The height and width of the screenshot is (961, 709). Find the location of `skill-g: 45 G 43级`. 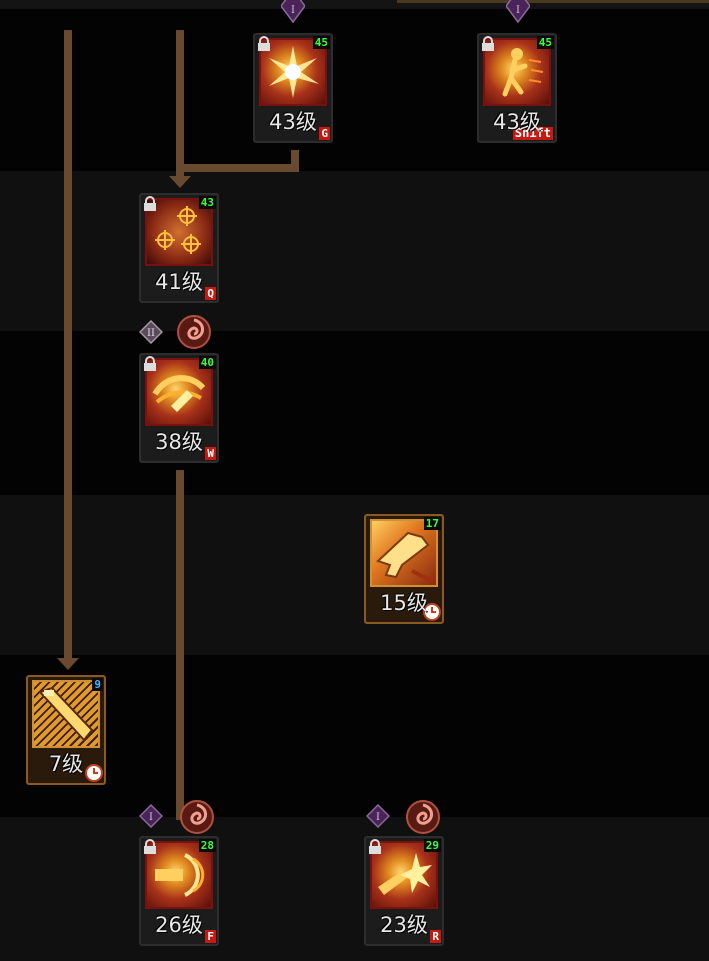

skill-g: 45 G 43级 is located at coordinates (293, 88).